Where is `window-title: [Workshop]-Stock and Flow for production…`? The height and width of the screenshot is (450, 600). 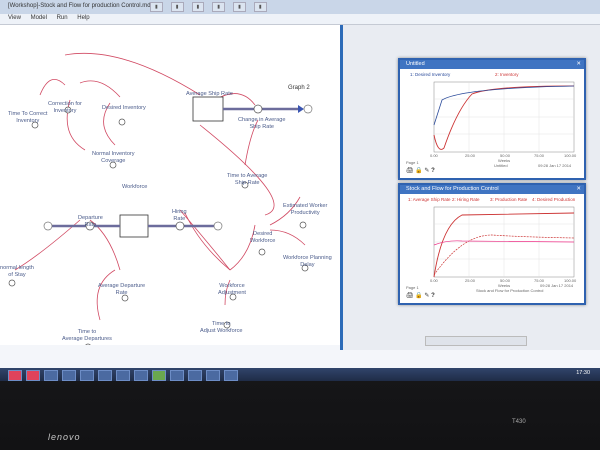 window-title: [Workshop]-Stock and Flow for production… is located at coordinates (80, 6).